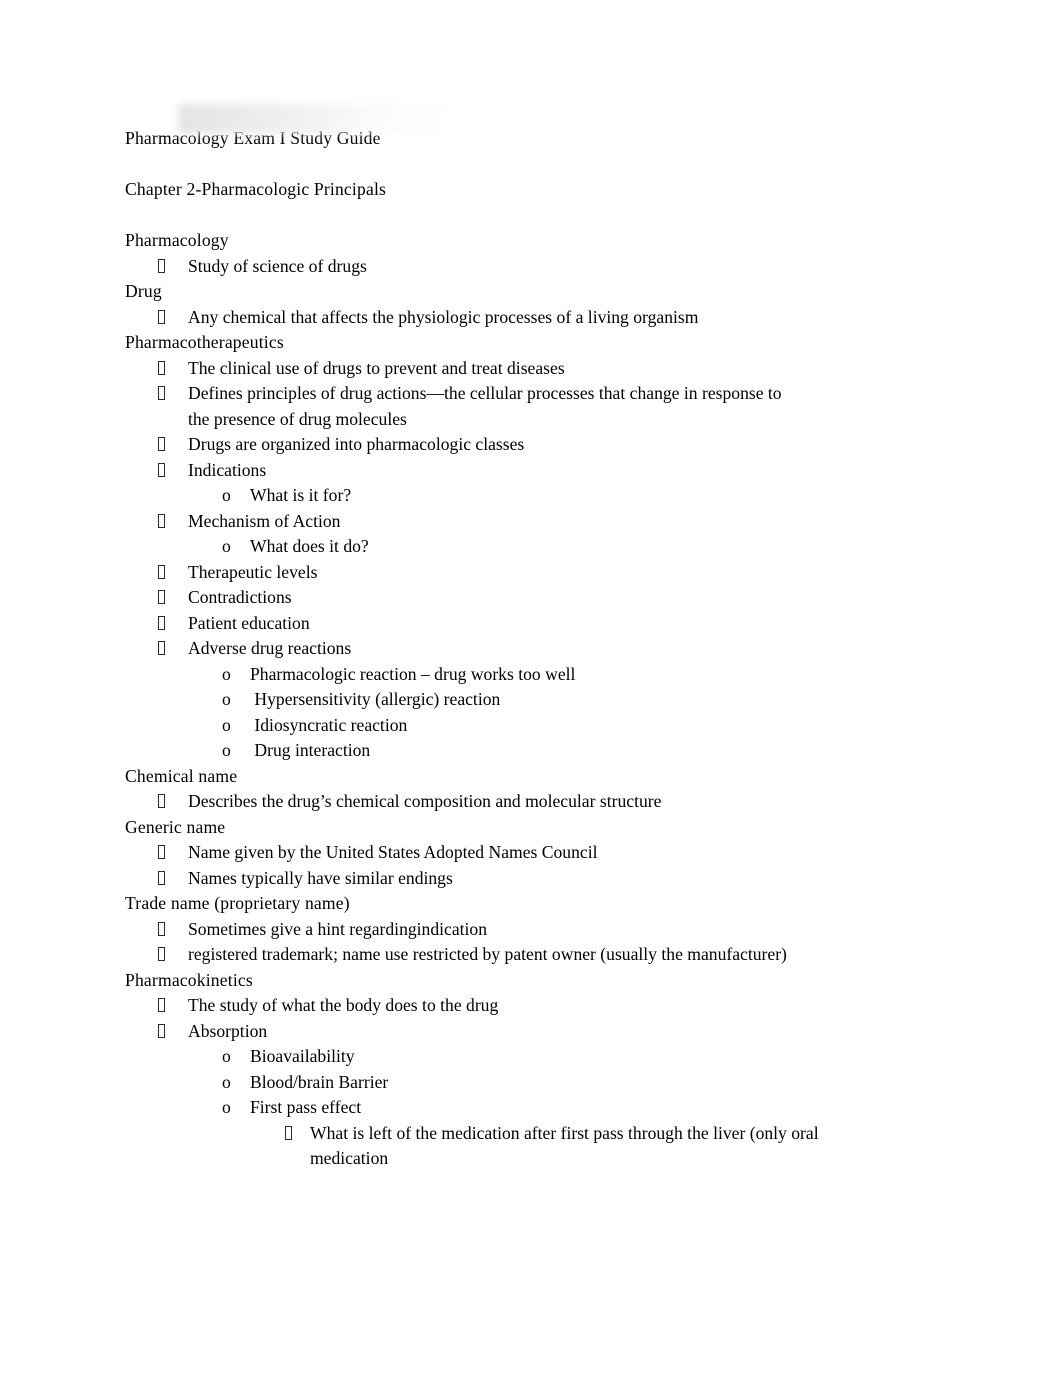 The height and width of the screenshot is (1377, 1062). What do you see at coordinates (264, 520) in the screenshot?
I see `outline-item-text: Mechanism of Action` at bounding box center [264, 520].